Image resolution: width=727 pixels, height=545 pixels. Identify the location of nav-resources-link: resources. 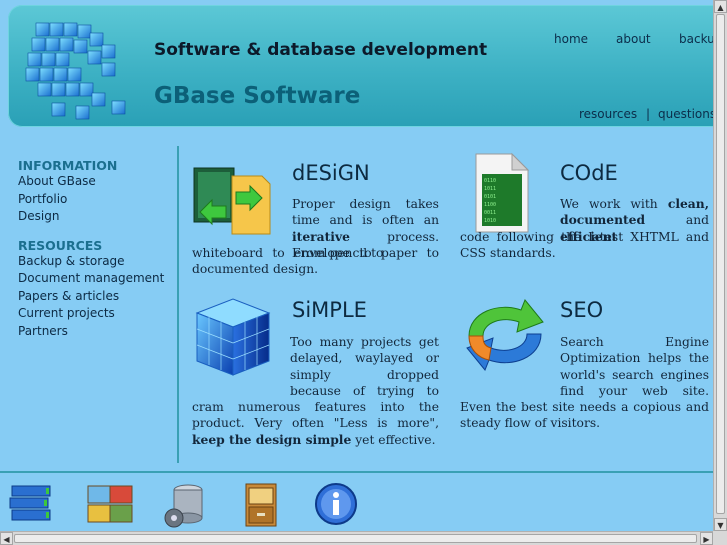
(608, 114).